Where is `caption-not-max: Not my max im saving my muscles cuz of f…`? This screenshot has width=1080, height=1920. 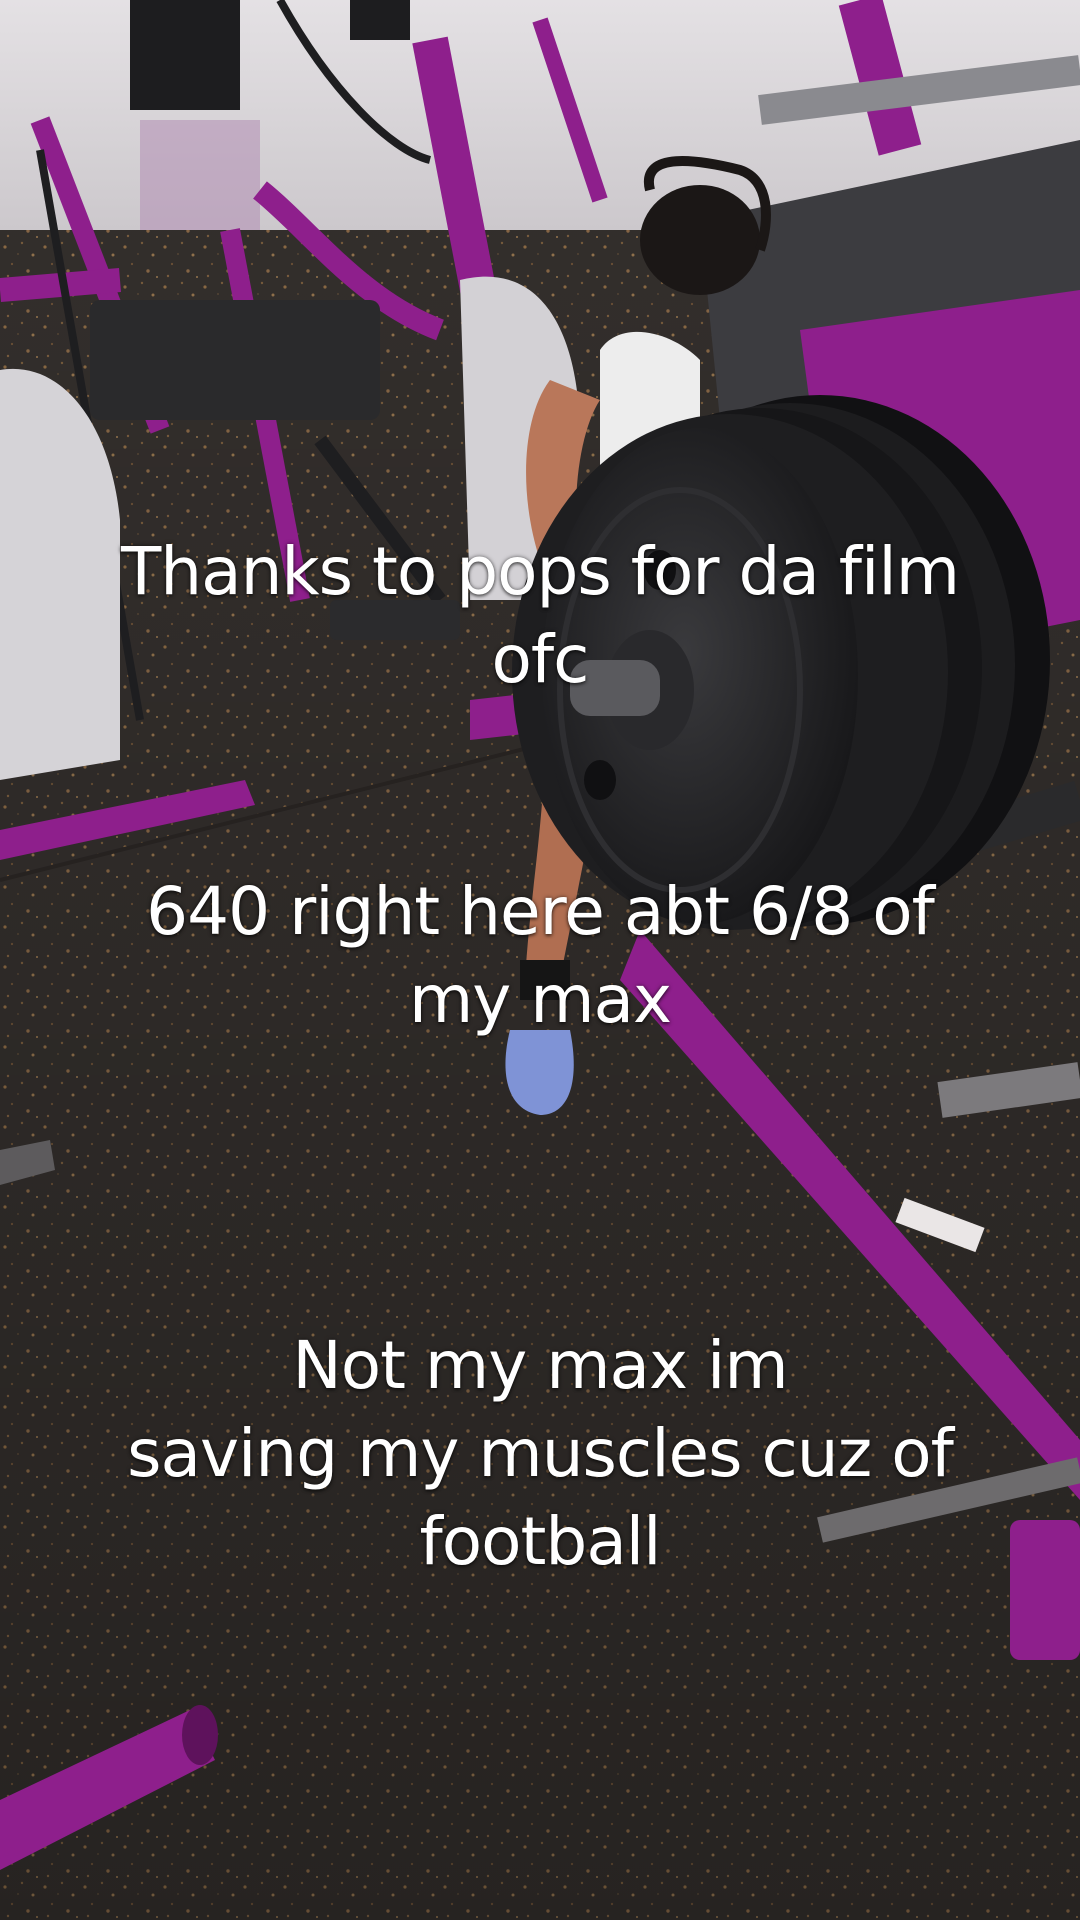
caption-not-max: Not my max im saving my muscles cuz of f… is located at coordinates (540, 1453).